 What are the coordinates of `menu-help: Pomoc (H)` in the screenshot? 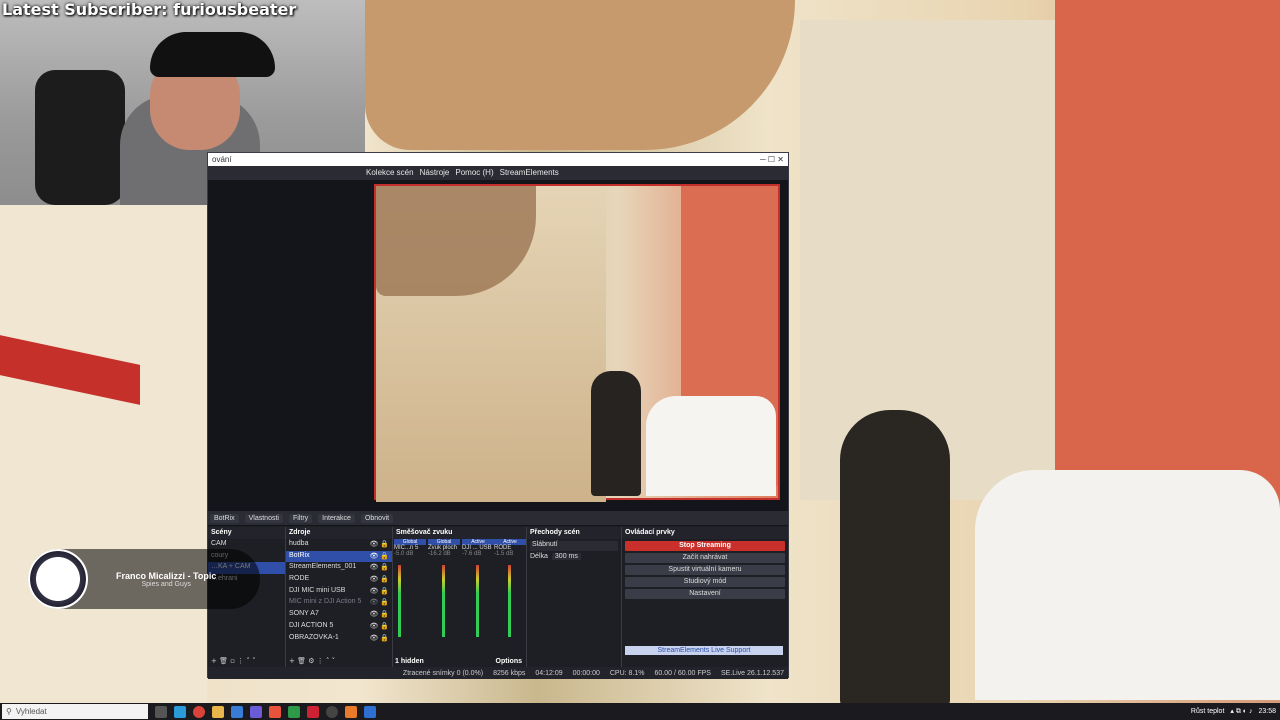 It's located at (474, 173).